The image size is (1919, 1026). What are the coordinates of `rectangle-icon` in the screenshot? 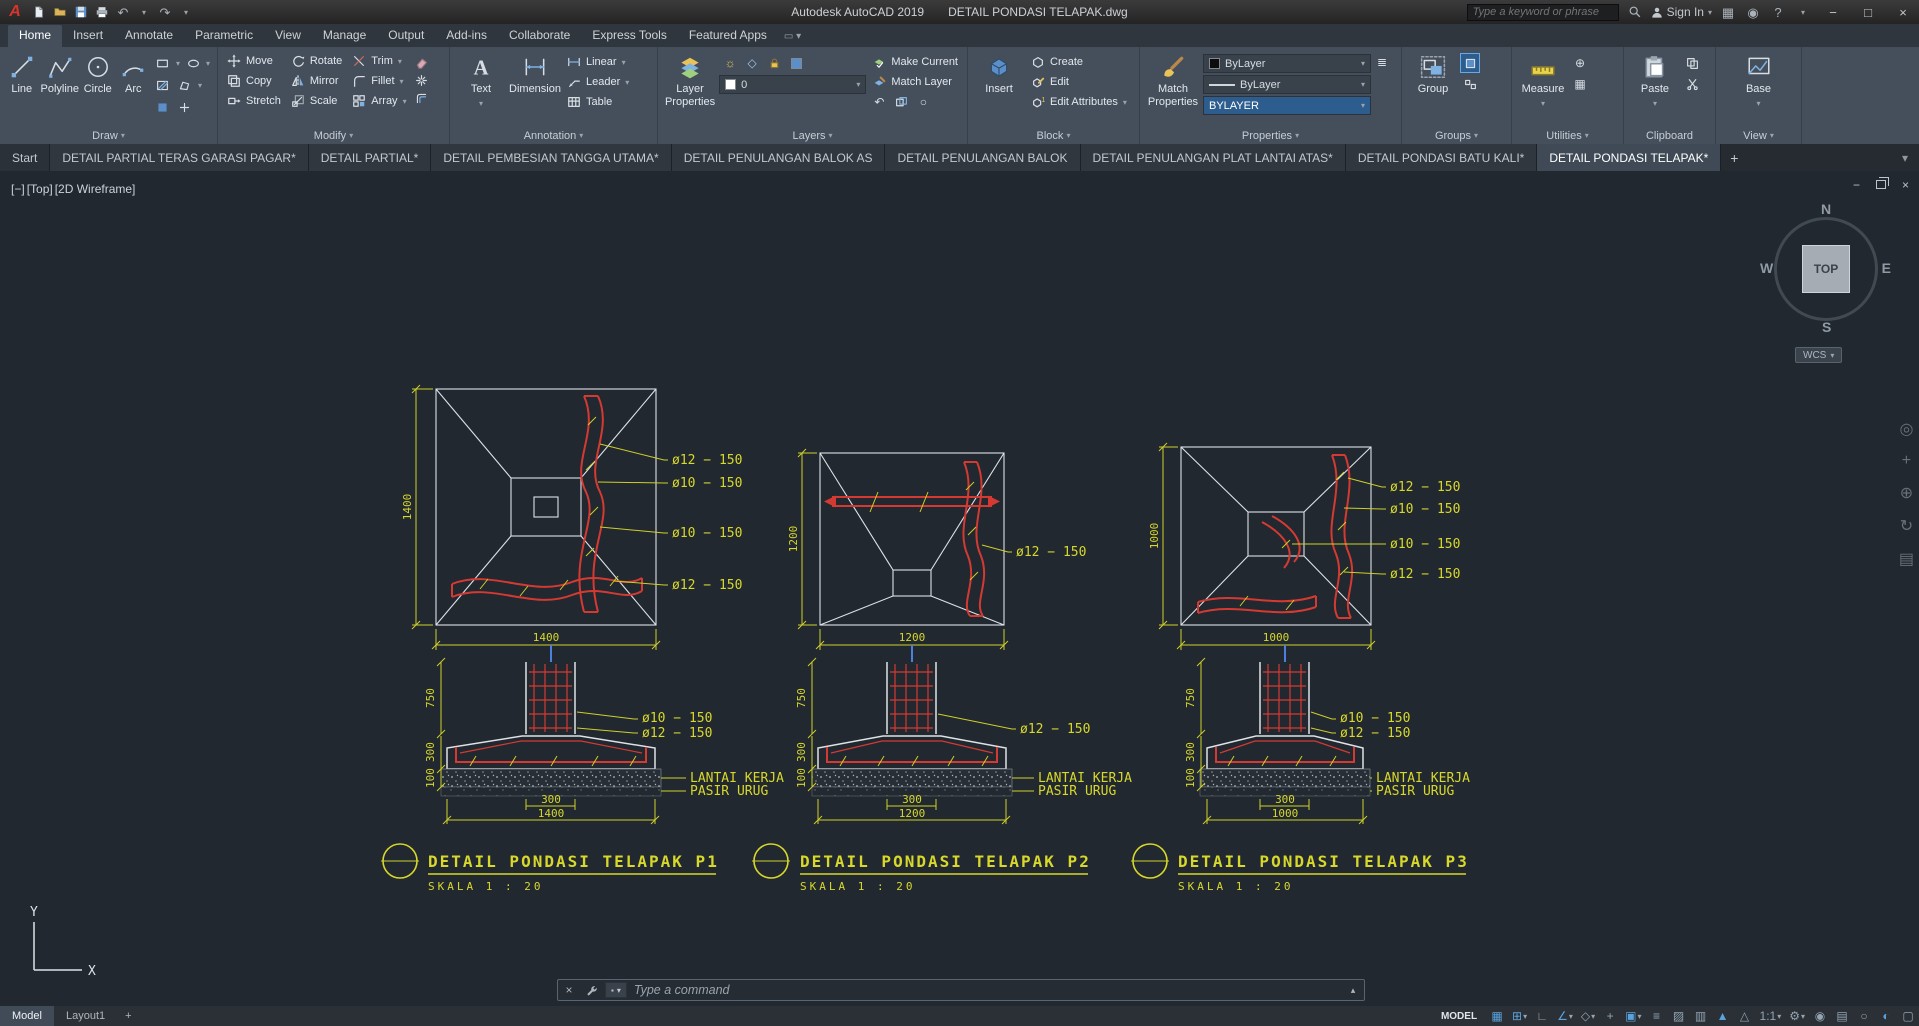 It's located at (163, 63).